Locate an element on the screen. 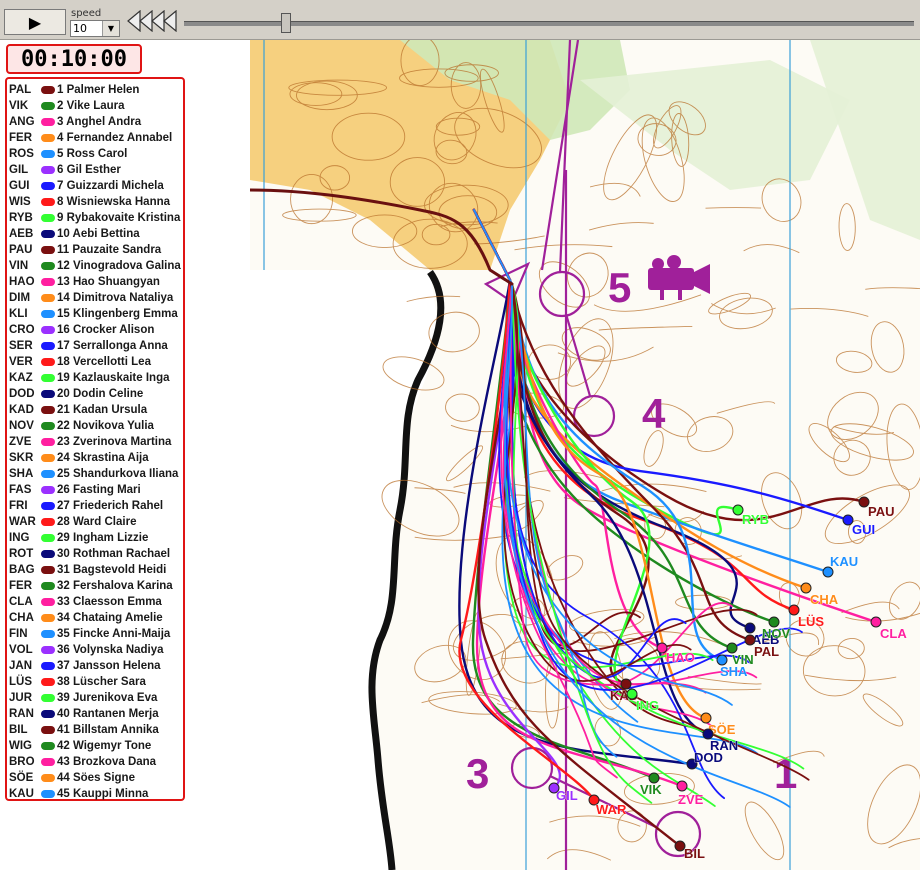  runner-row: RYB 9 Rybakovaite Kristina is located at coordinates (95, 218).